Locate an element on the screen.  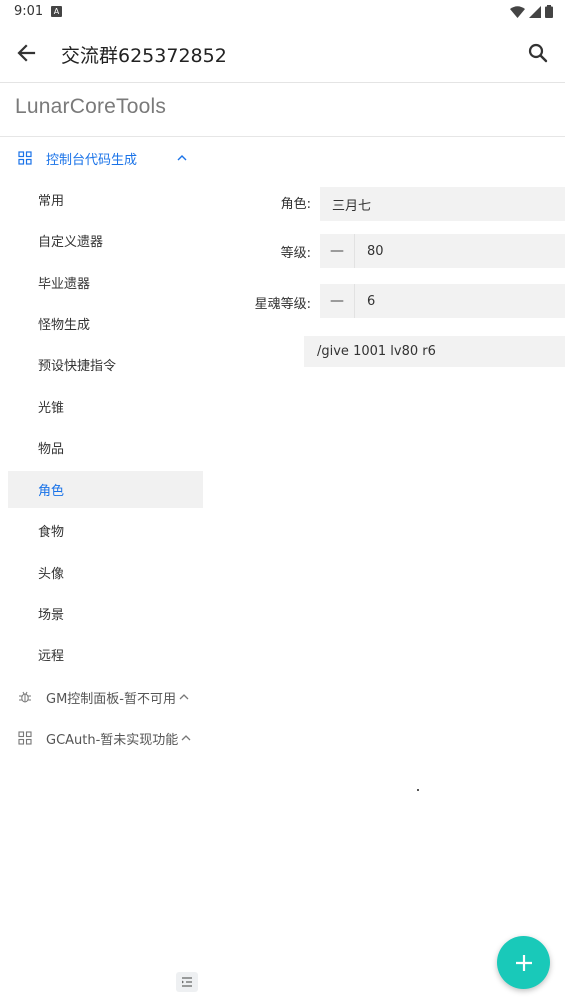
arrow-left-icon is located at coordinates (26, 53).